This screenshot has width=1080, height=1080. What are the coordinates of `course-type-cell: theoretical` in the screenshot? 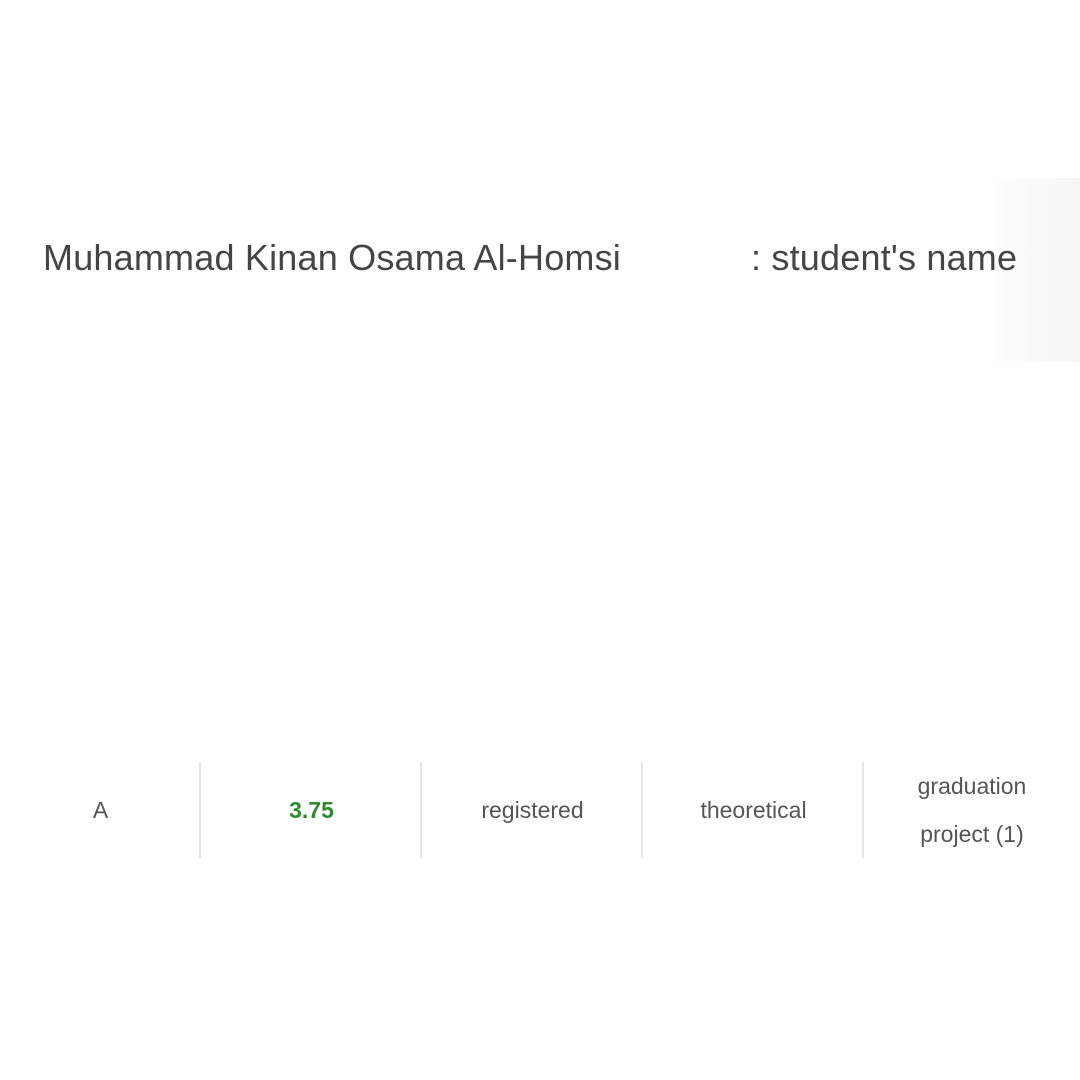 It's located at (753, 810).